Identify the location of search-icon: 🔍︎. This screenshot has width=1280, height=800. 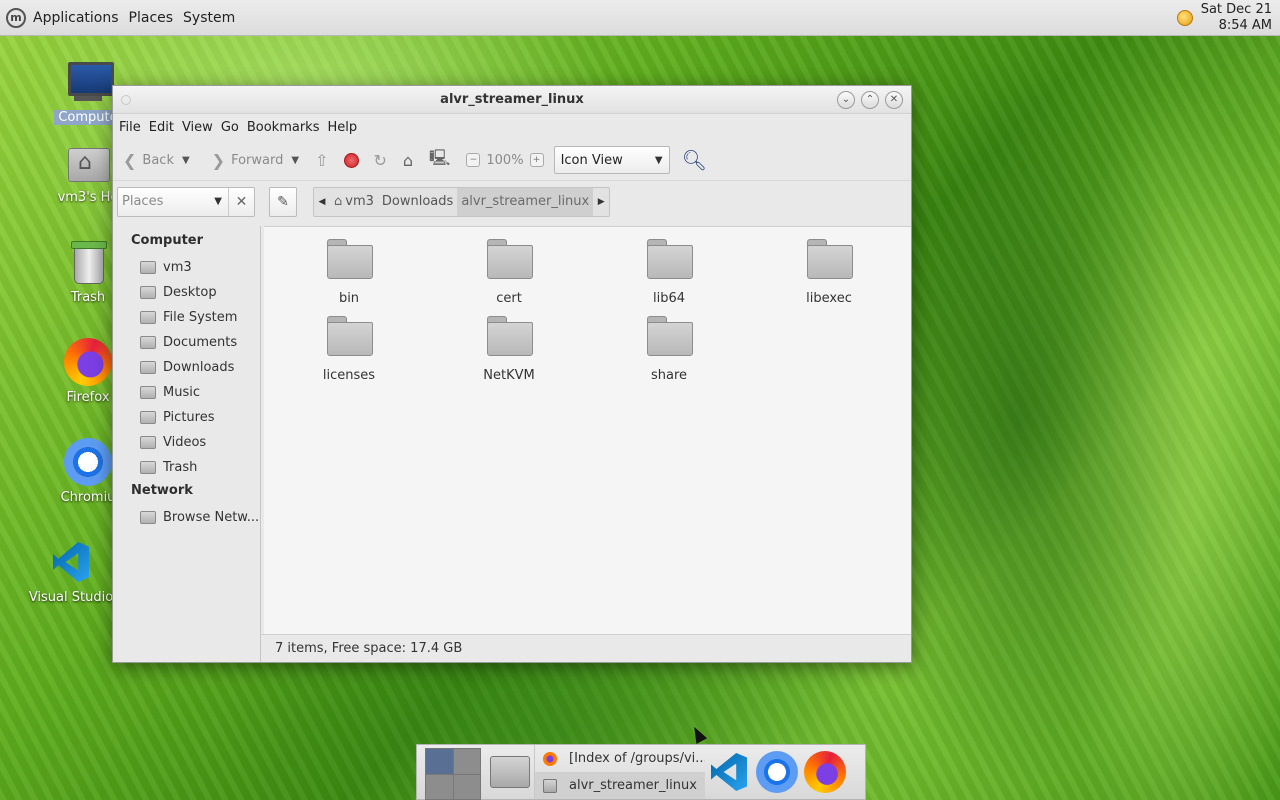
(694, 160).